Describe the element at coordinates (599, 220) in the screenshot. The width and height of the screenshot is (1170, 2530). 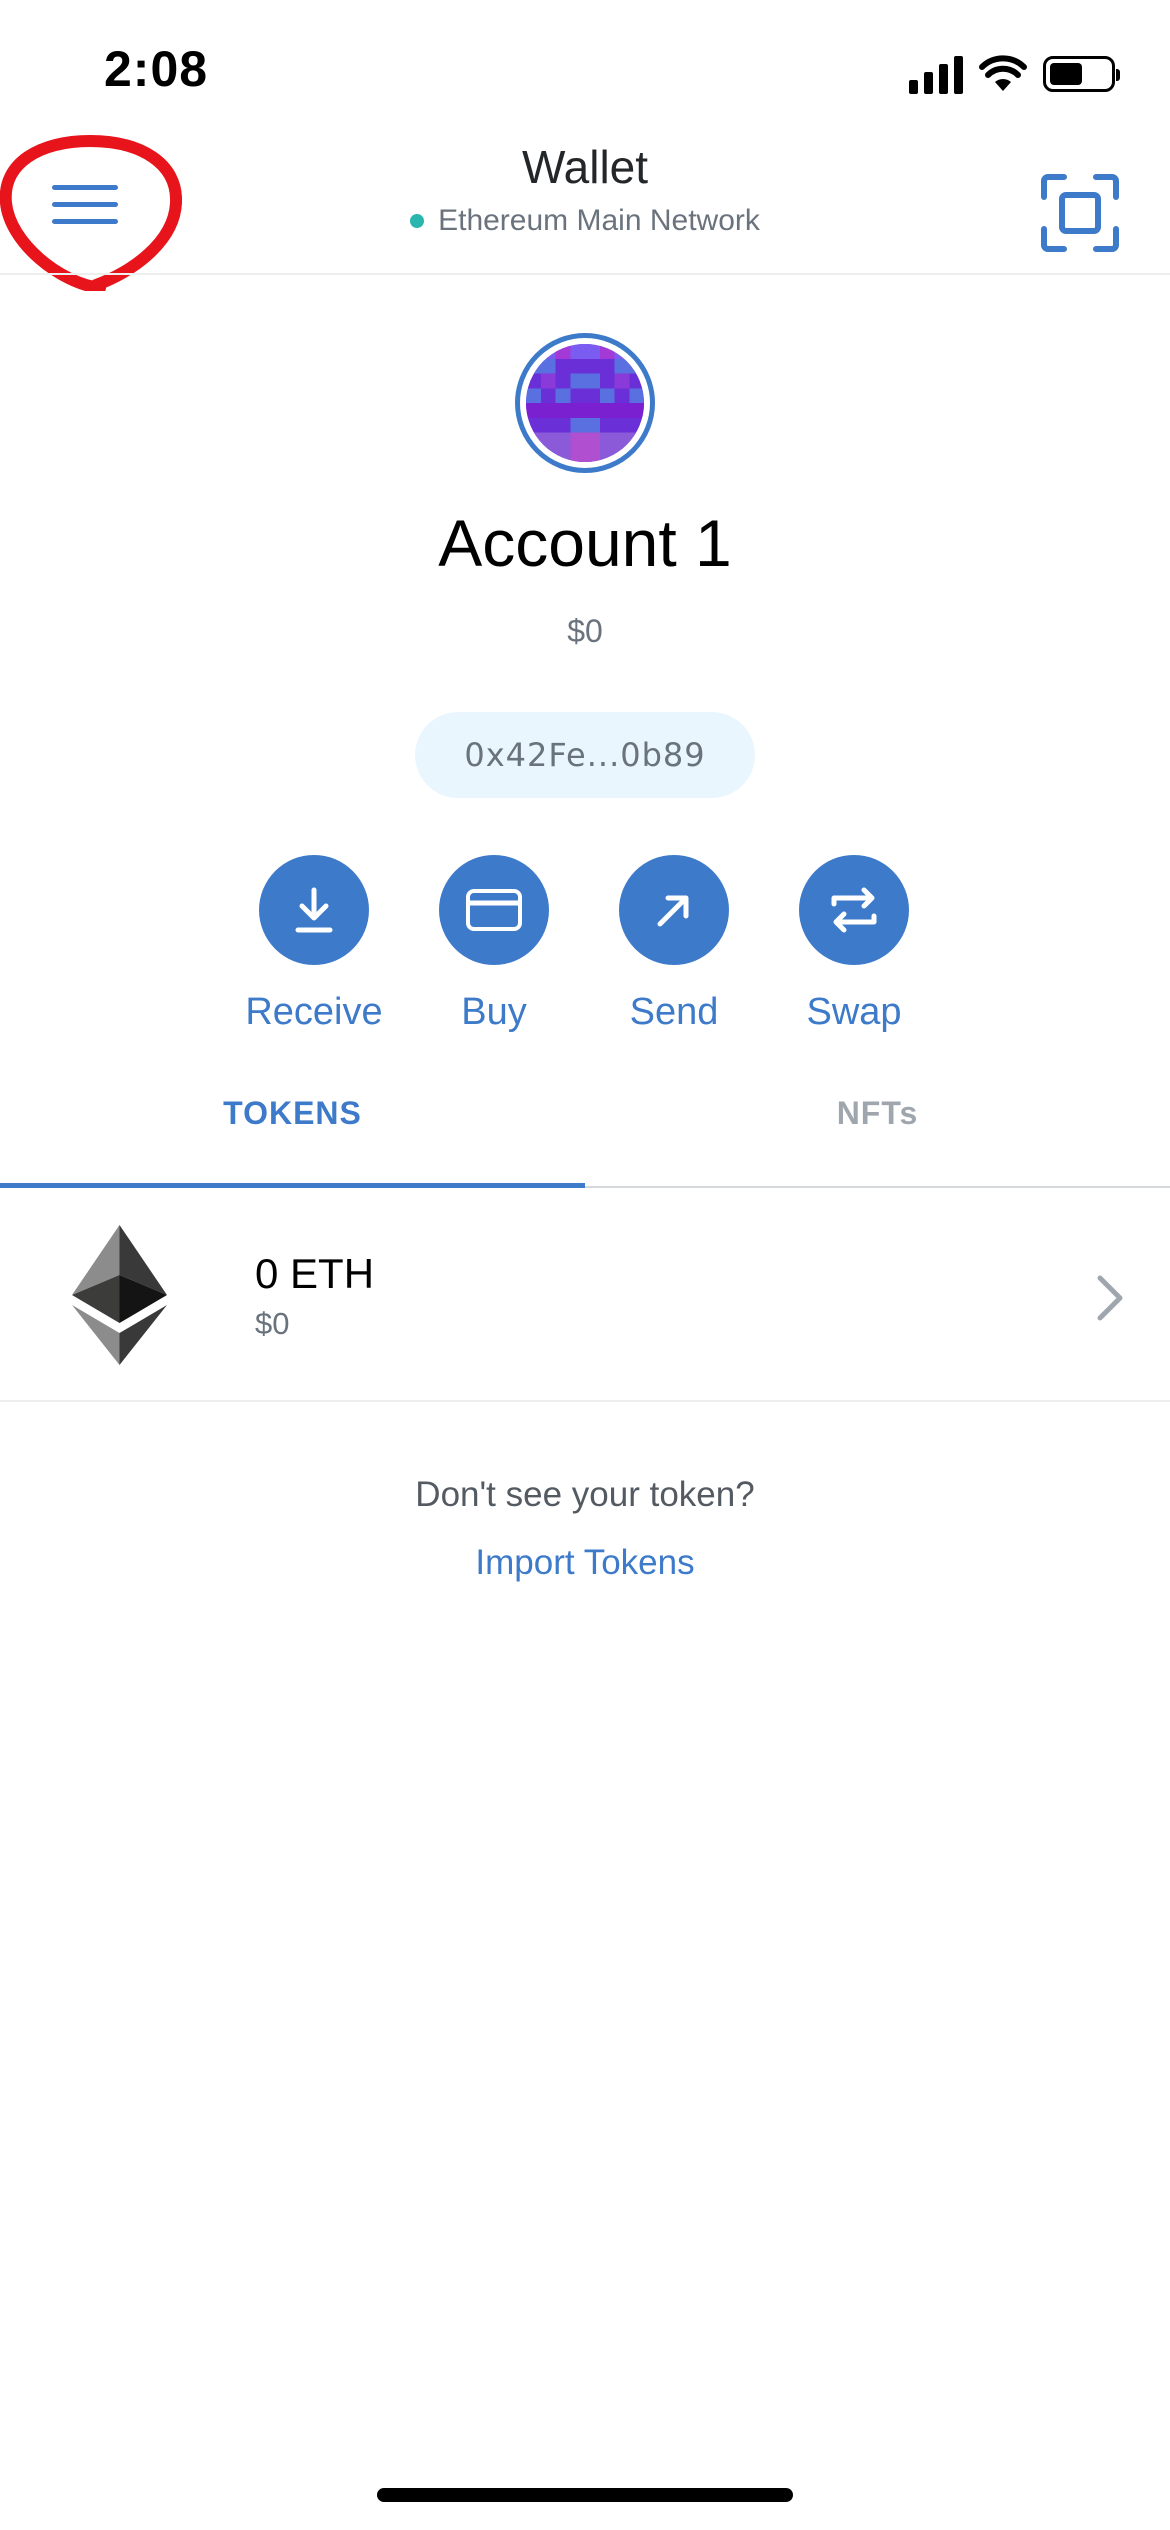
I see `network-name: Ethereum Main Network` at that location.